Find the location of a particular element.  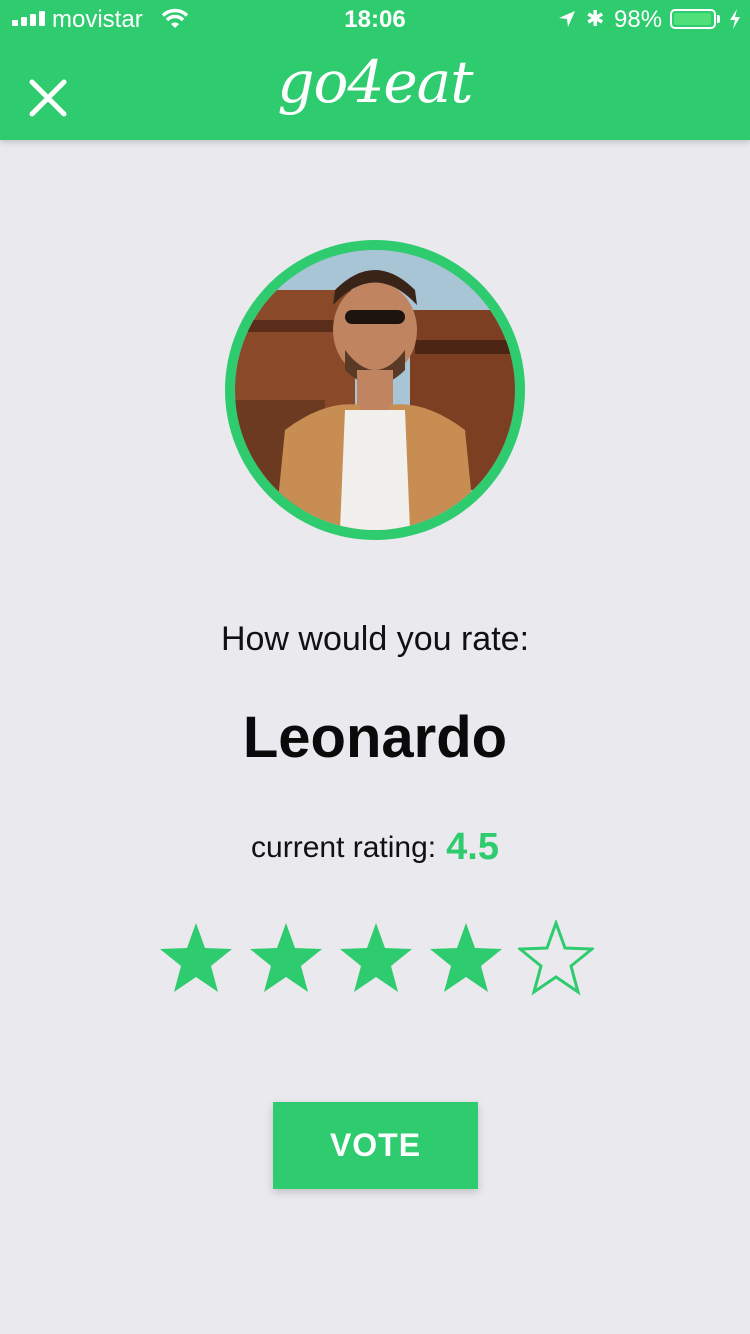

bluetooth-icon: ✱ is located at coordinates (595, 18).